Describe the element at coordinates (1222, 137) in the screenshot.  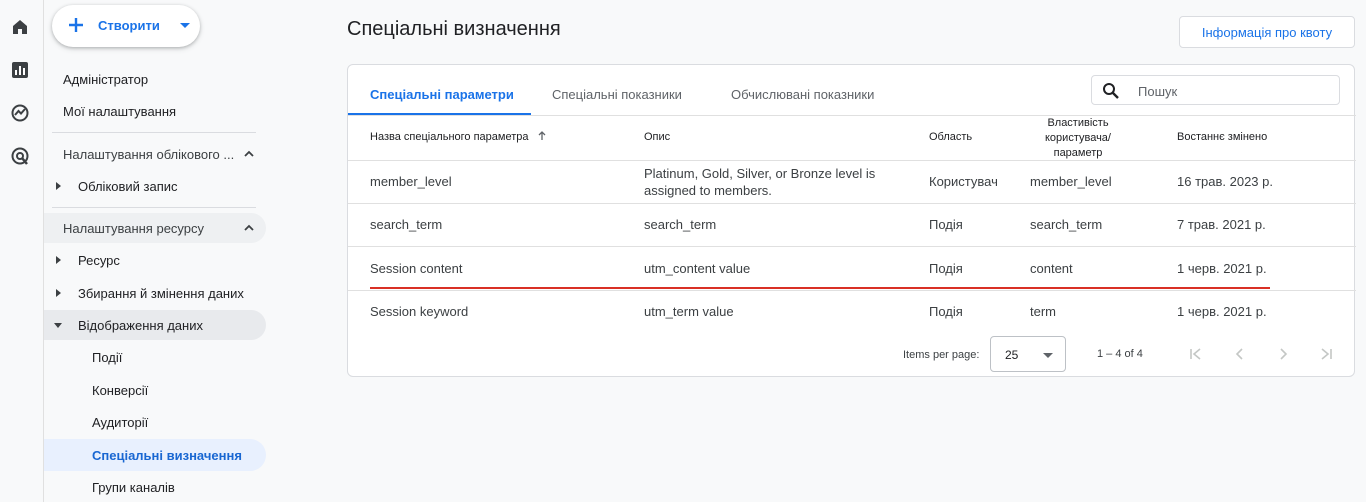
I see `column-header-last-changed: Востаннє змінено` at that location.